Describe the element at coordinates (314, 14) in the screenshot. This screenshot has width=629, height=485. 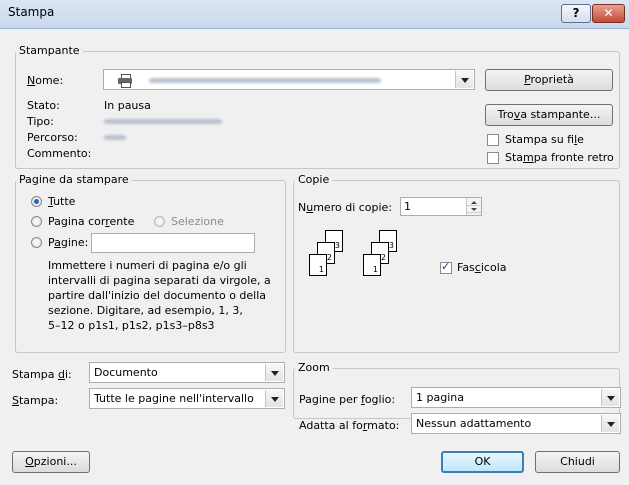
I see `title-bar: Stampa ? ✕` at that location.